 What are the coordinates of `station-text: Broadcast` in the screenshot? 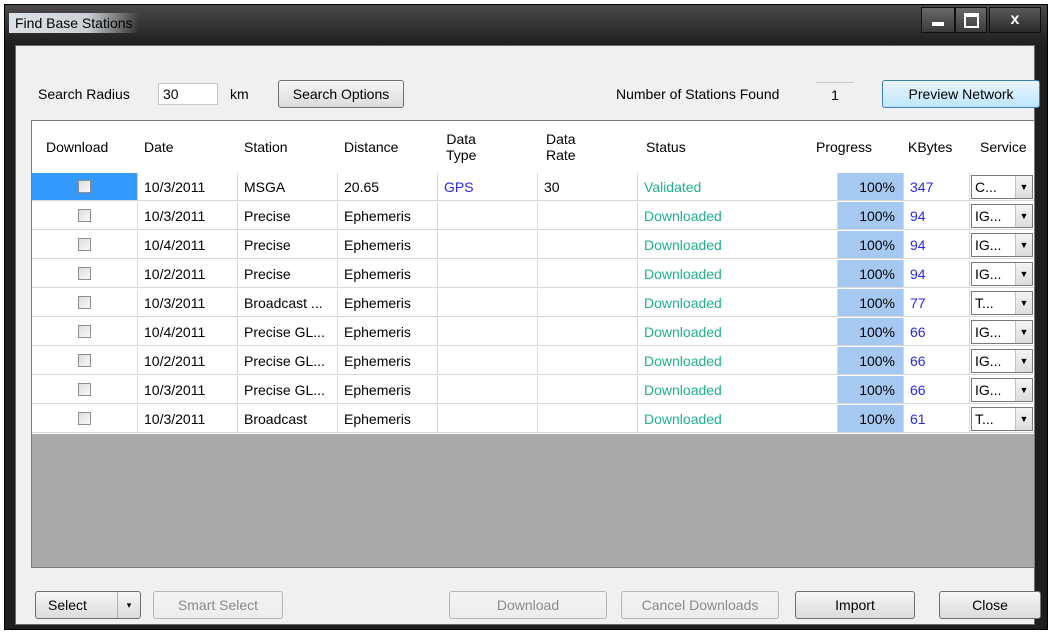 It's located at (276, 418).